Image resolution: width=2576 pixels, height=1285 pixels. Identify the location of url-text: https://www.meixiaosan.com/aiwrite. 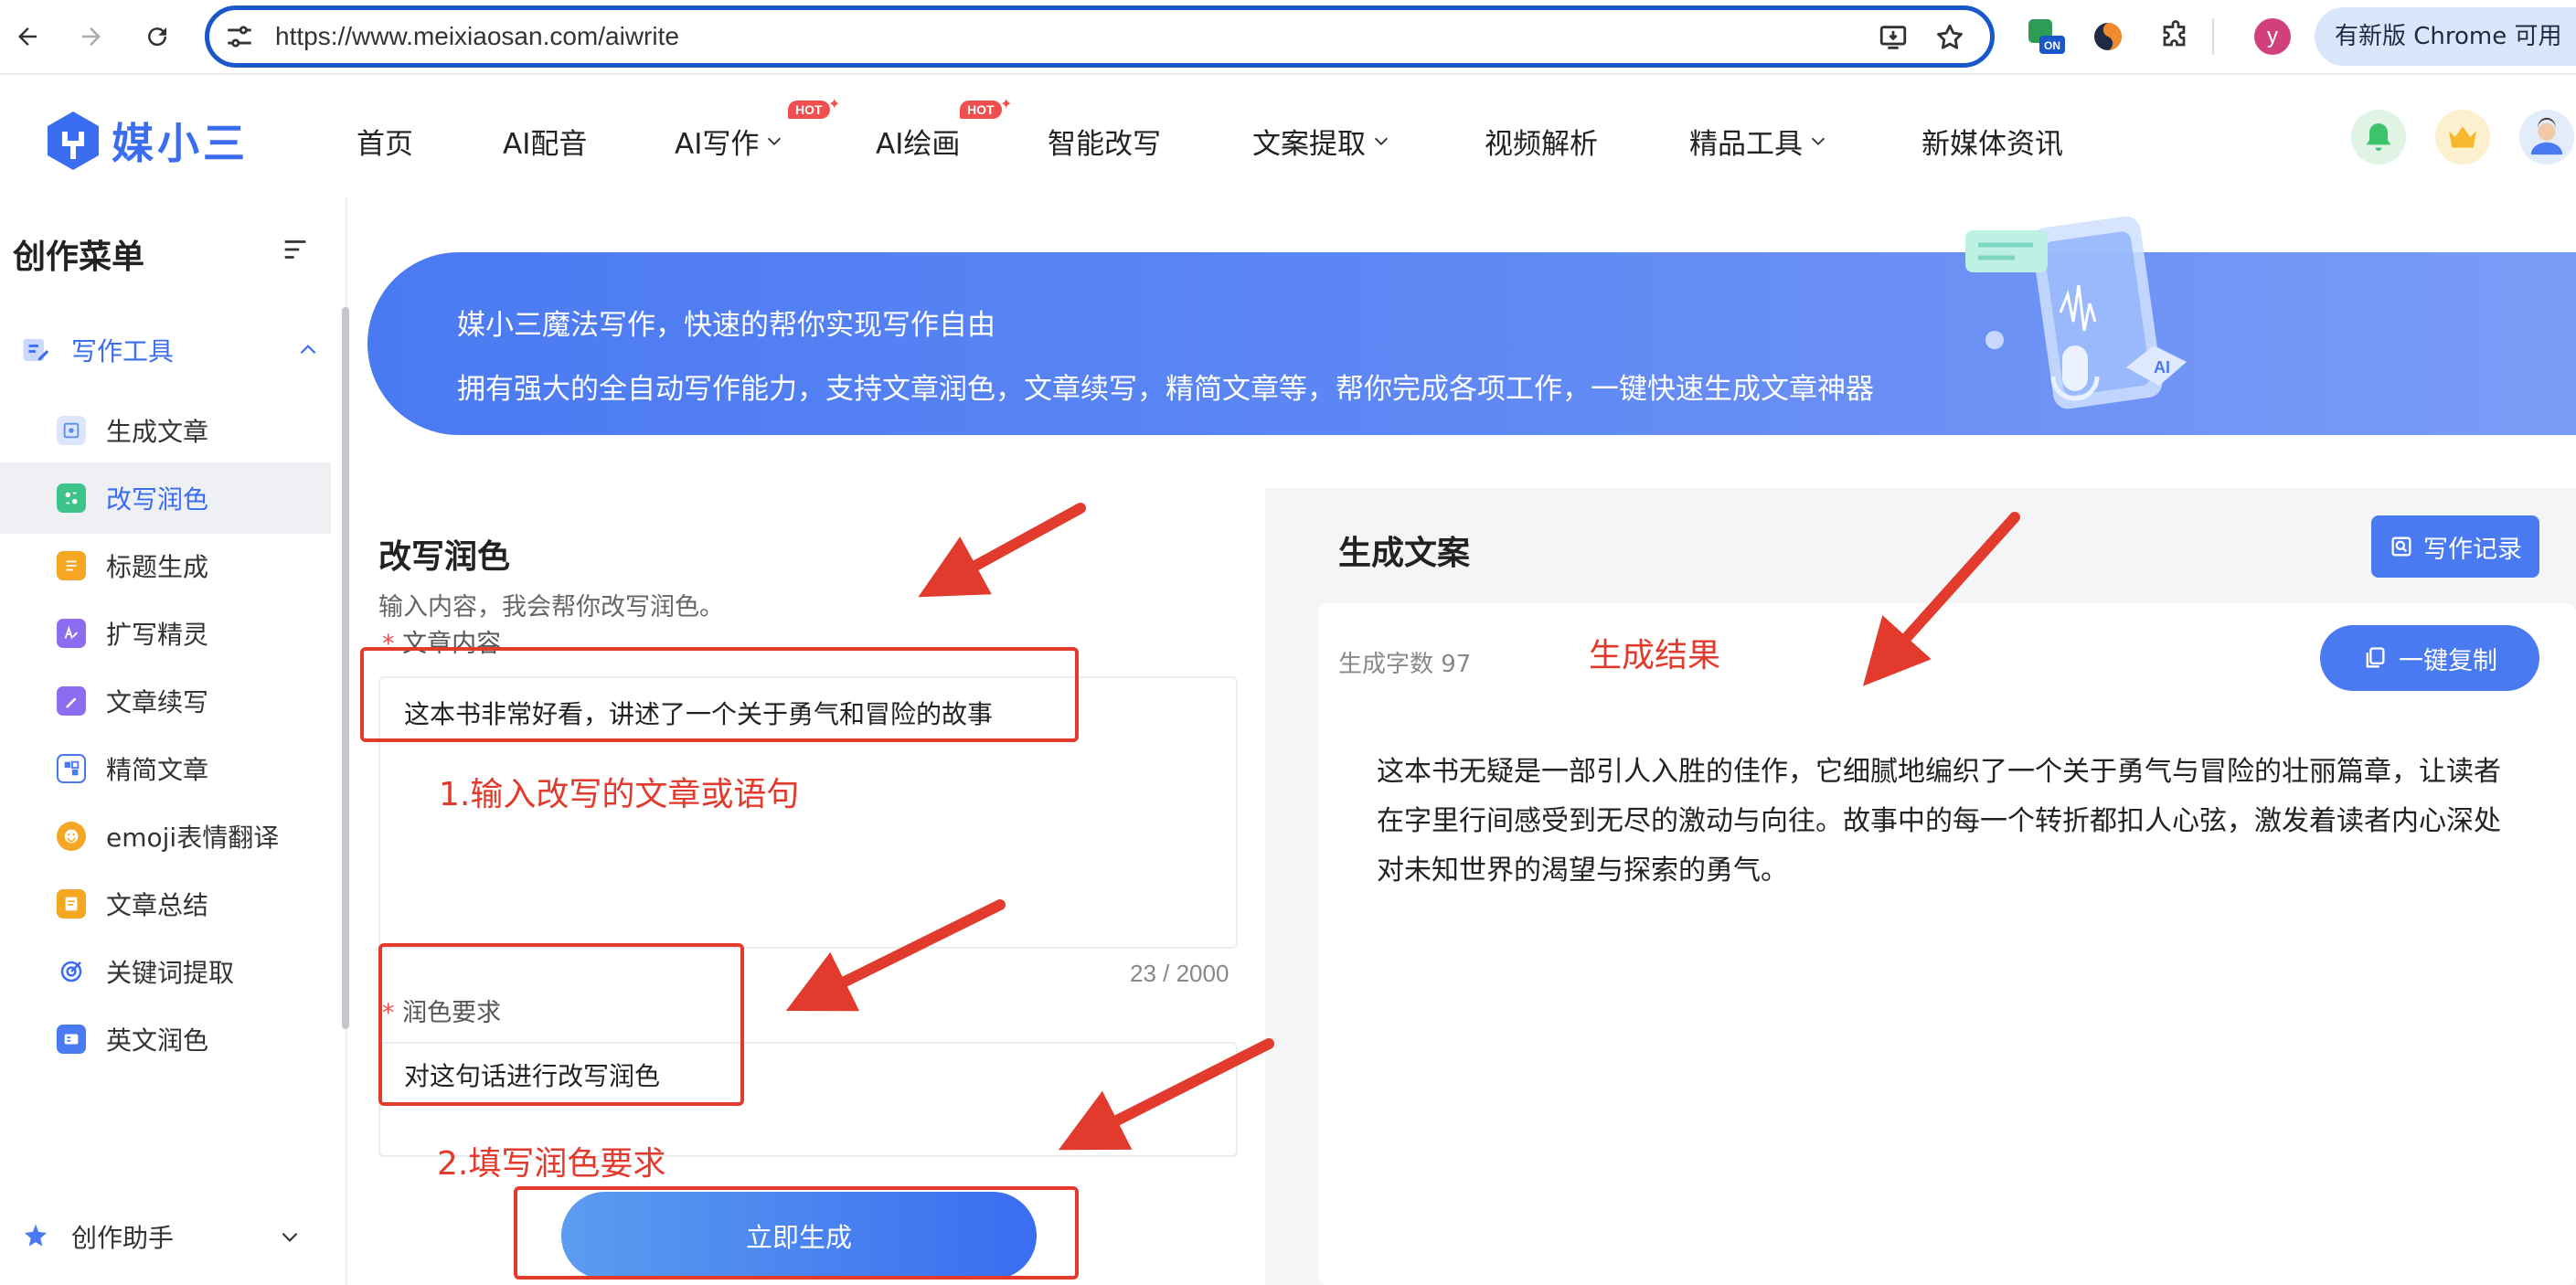
(477, 36).